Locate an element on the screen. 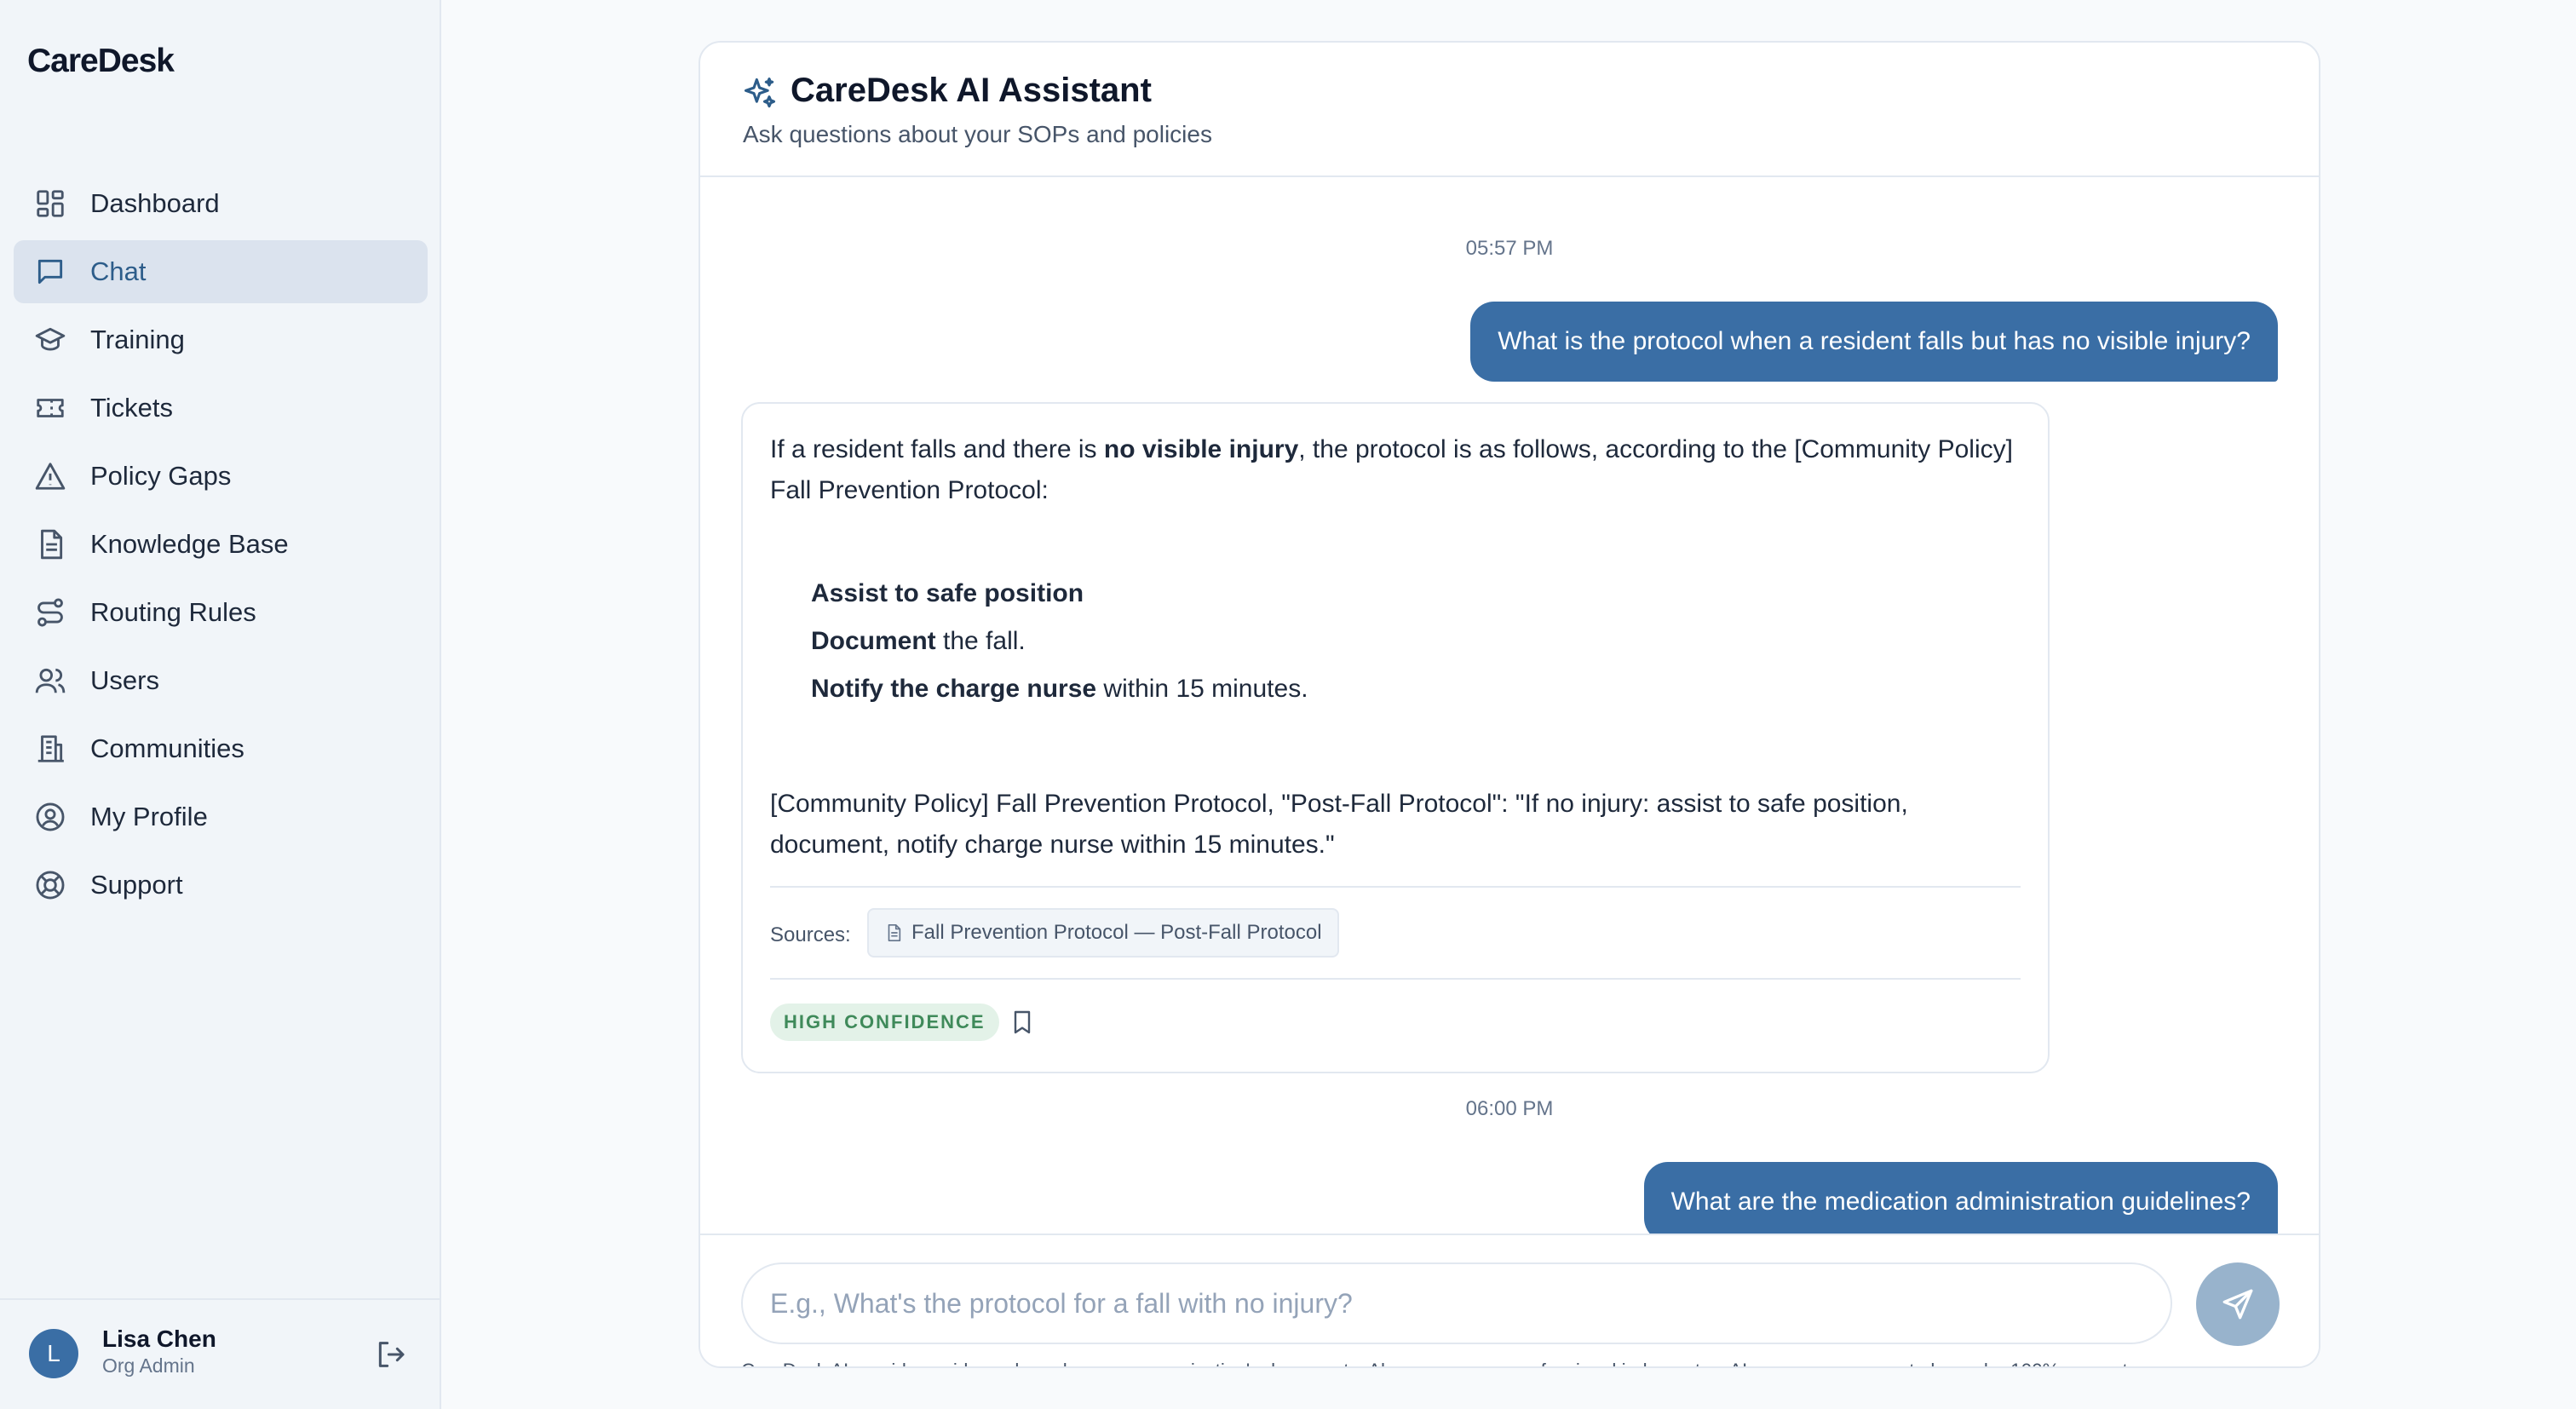 The height and width of the screenshot is (1409, 2576). sidebar-item-label: My Profile is located at coordinates (149, 816).